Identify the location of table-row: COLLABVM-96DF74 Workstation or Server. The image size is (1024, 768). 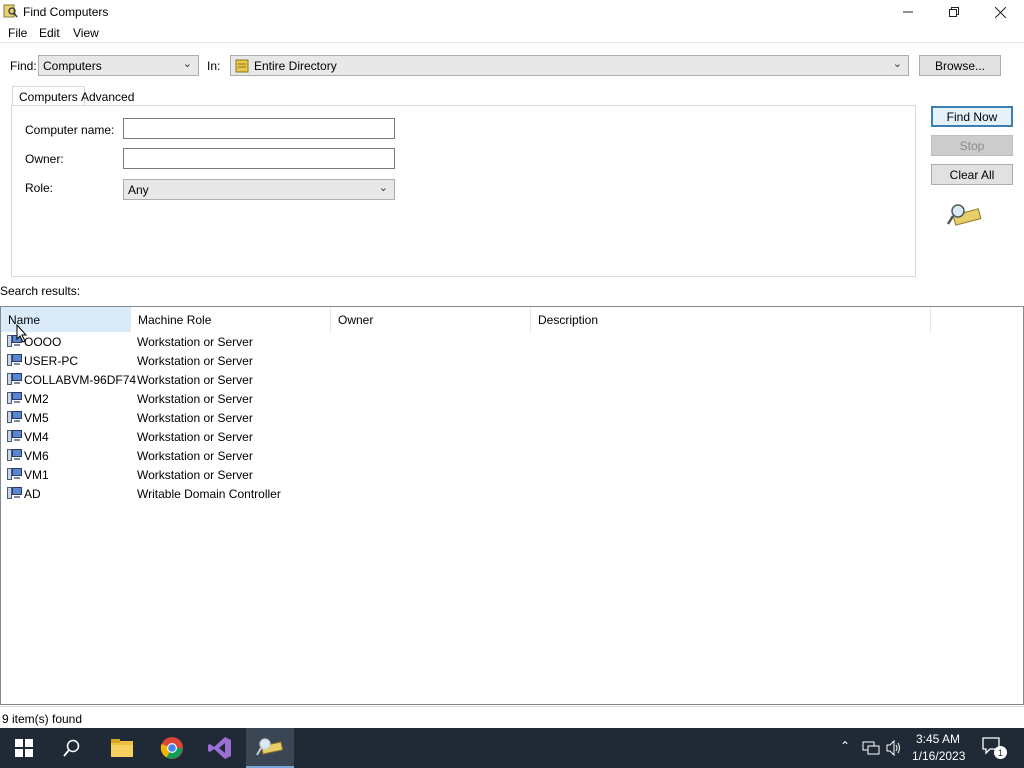
(512, 379).